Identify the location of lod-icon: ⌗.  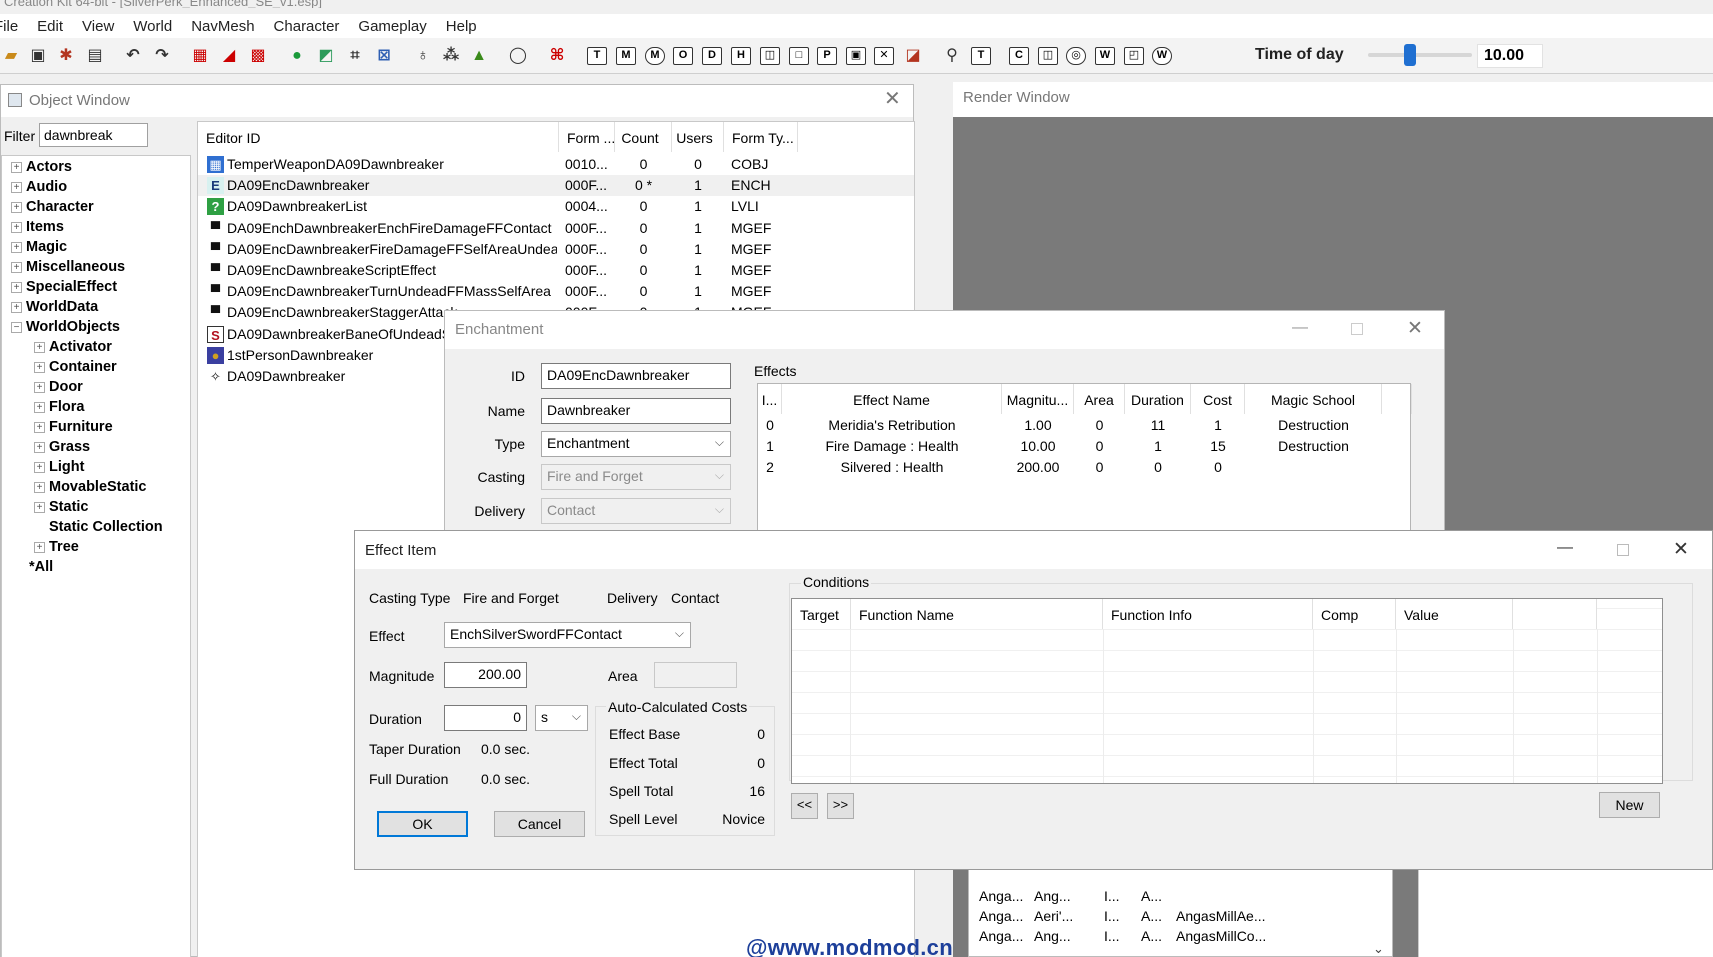
(355, 56).